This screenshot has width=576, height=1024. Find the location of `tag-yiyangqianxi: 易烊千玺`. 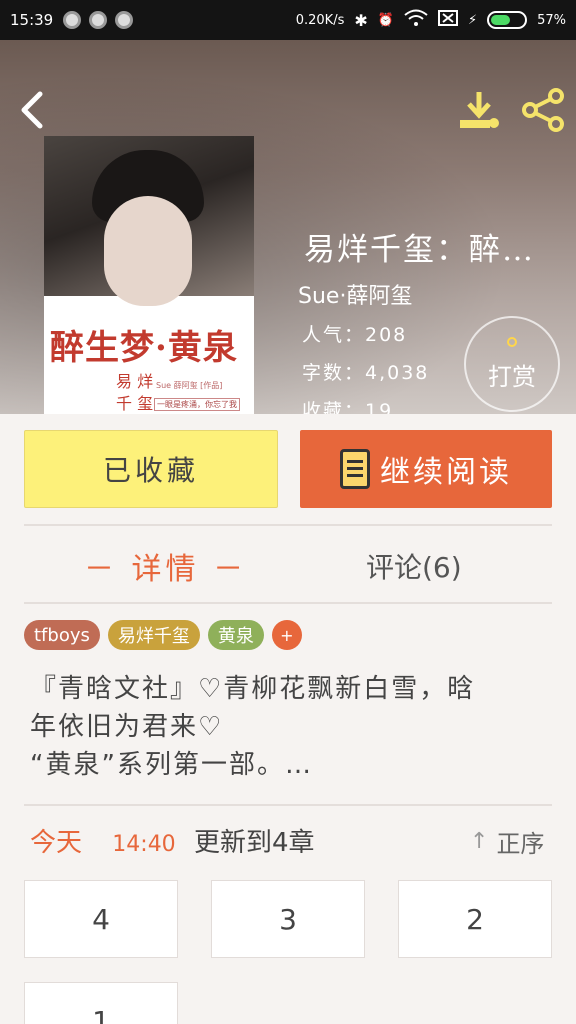

tag-yiyangqianxi: 易烊千玺 is located at coordinates (153, 635).